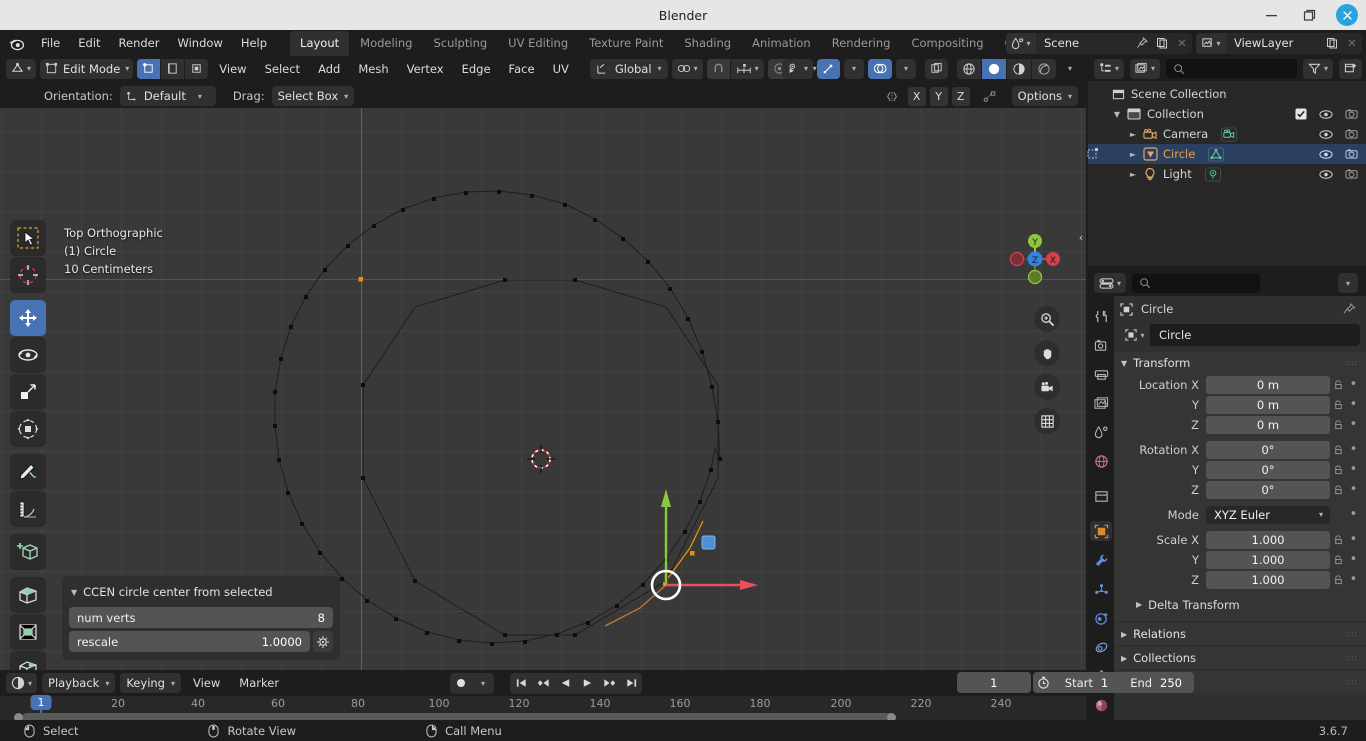 This screenshot has width=1366, height=741. I want to click on workspace-tab-shading: Shading, so click(707, 43).